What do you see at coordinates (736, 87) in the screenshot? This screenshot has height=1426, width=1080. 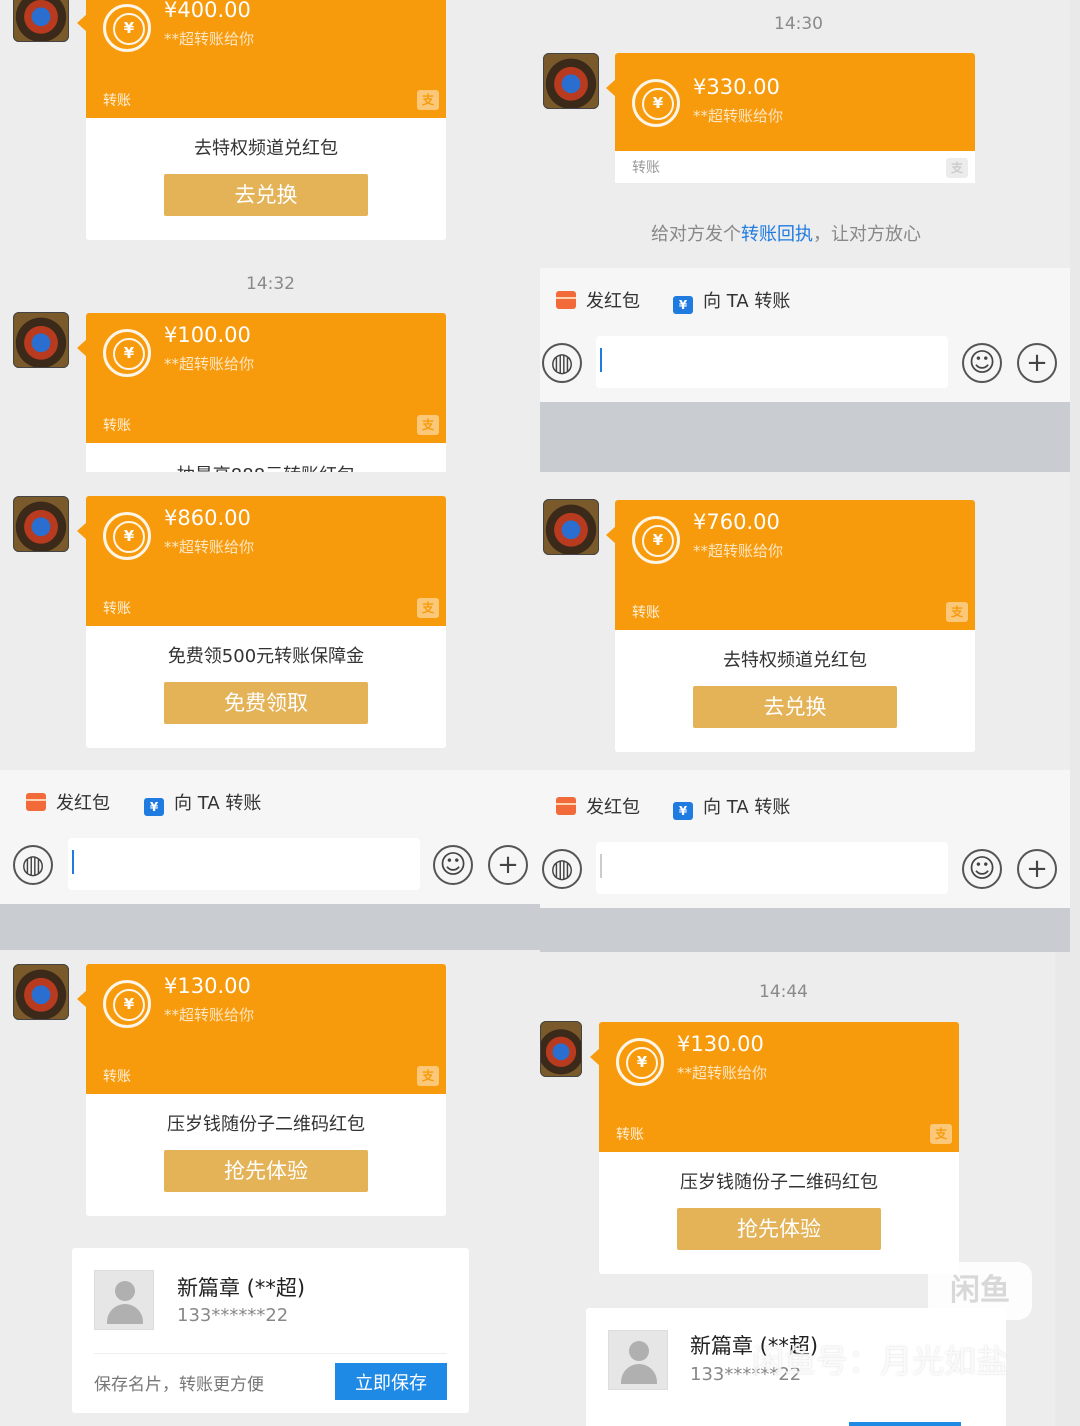 I see `transfer-amount: ¥330.00` at bounding box center [736, 87].